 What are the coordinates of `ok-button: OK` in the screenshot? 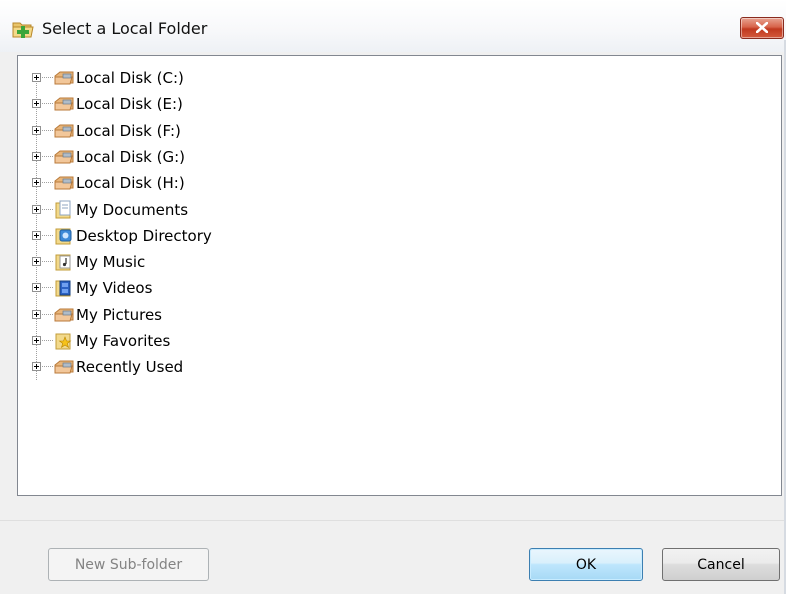 It's located at (586, 564).